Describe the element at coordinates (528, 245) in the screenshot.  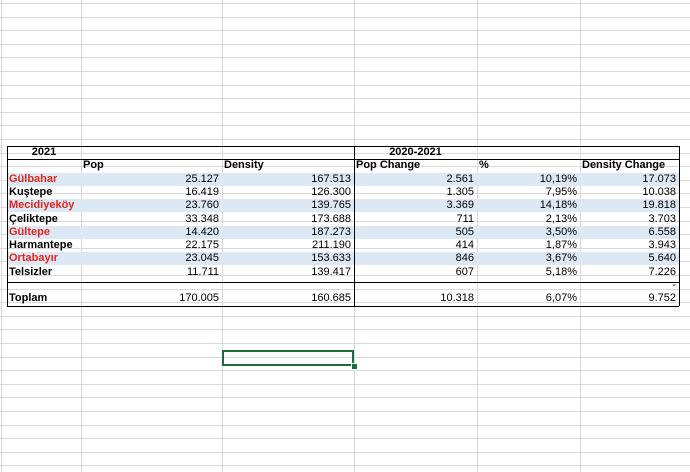
I see `cell-percent: 1,87%` at that location.